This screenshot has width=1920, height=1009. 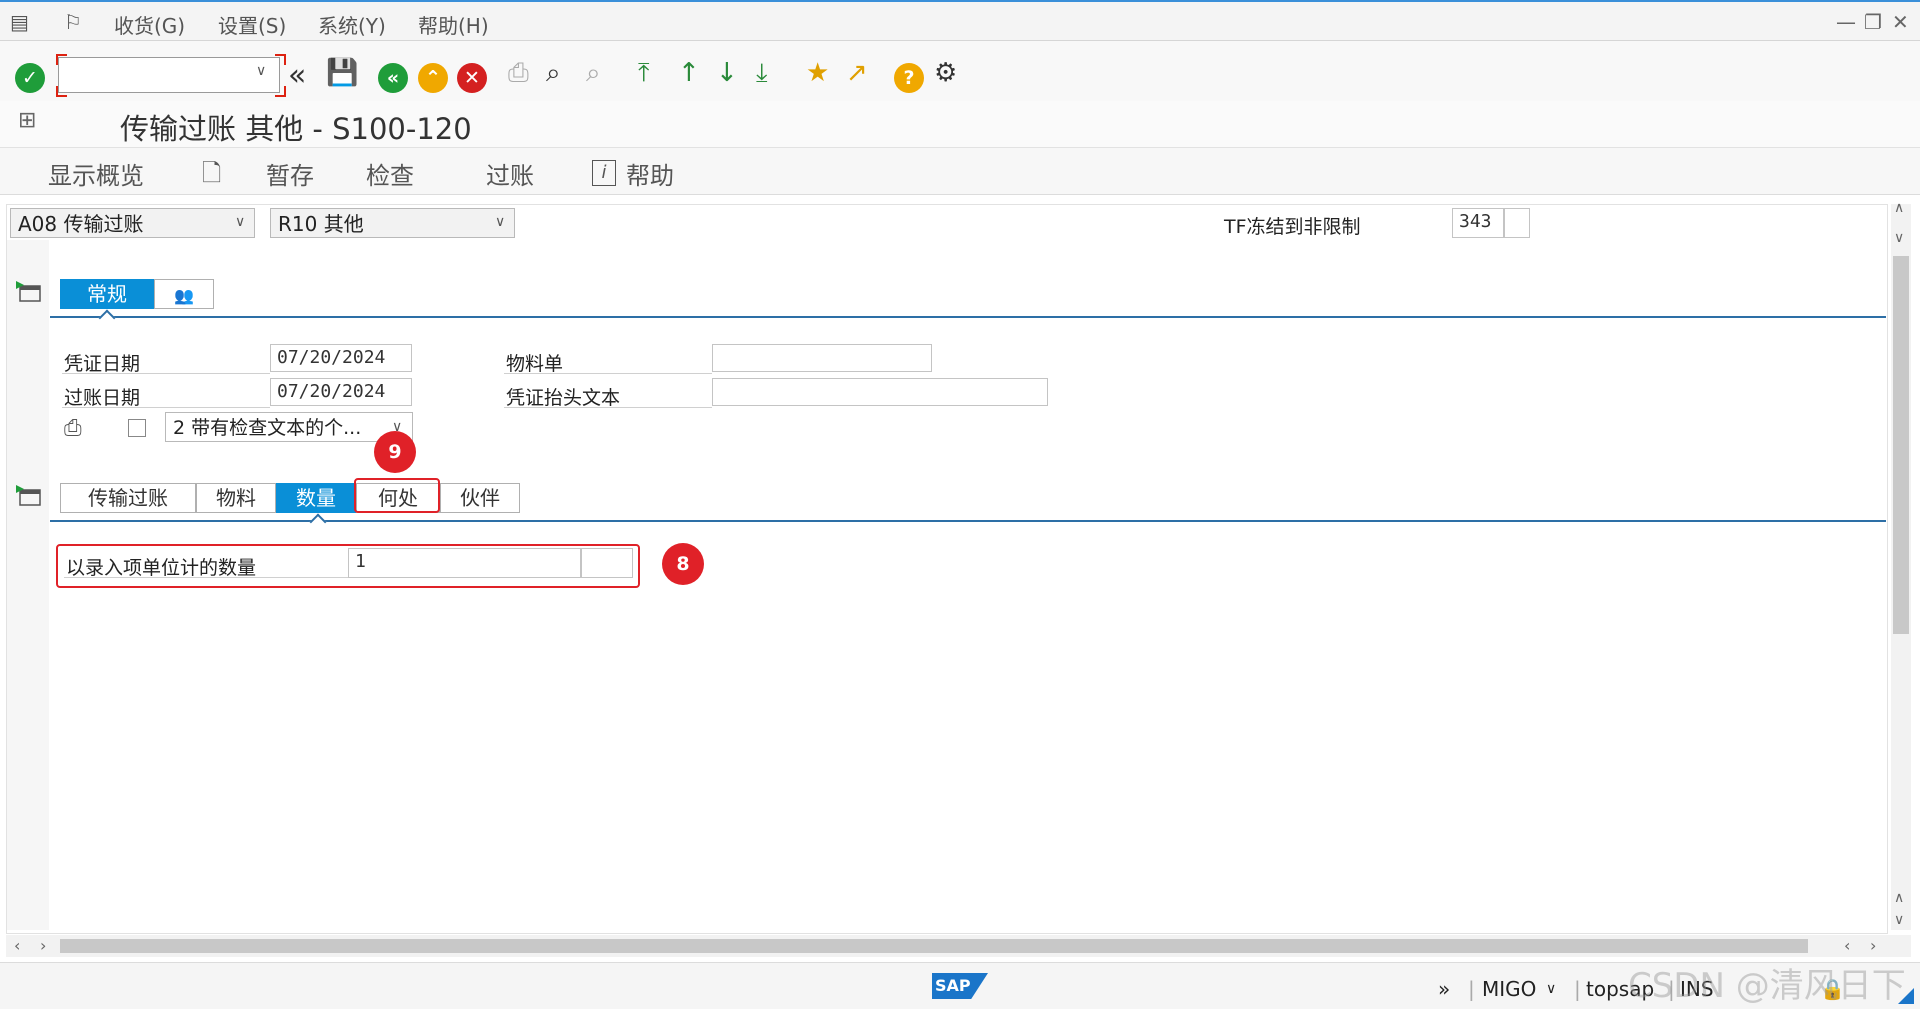 What do you see at coordinates (727, 73) in the screenshot?
I see `next-page-icon: ↓` at bounding box center [727, 73].